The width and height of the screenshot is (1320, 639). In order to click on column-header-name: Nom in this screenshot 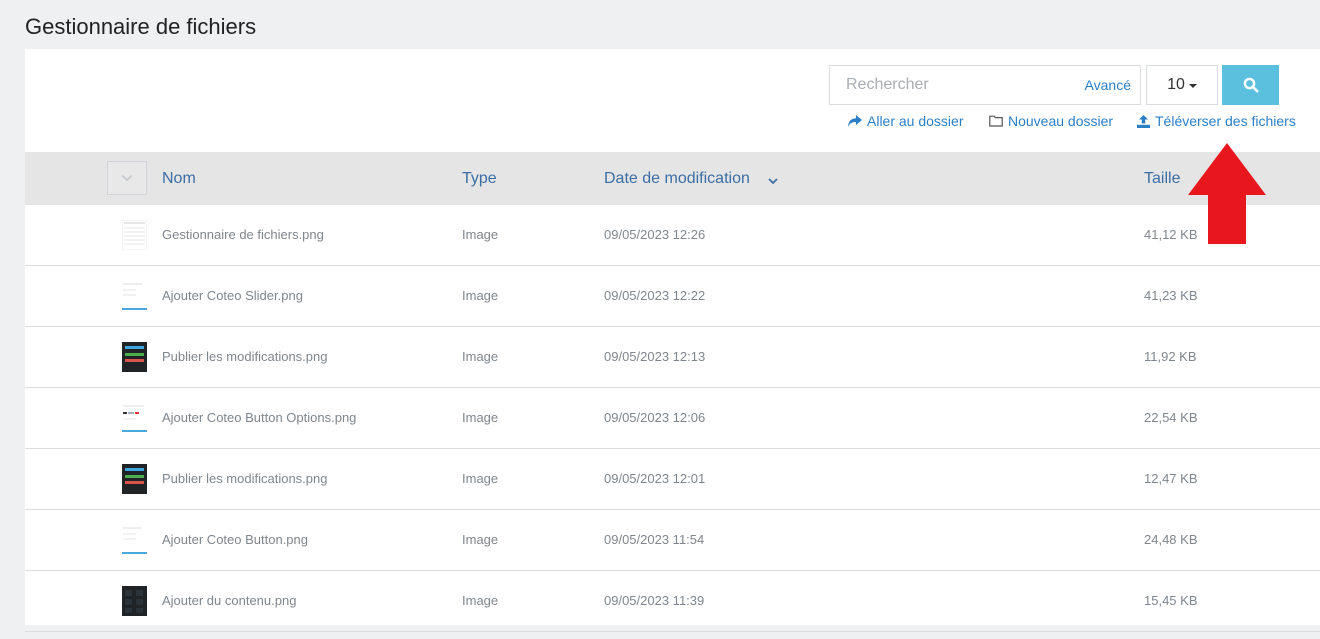, I will do `click(179, 179)`.